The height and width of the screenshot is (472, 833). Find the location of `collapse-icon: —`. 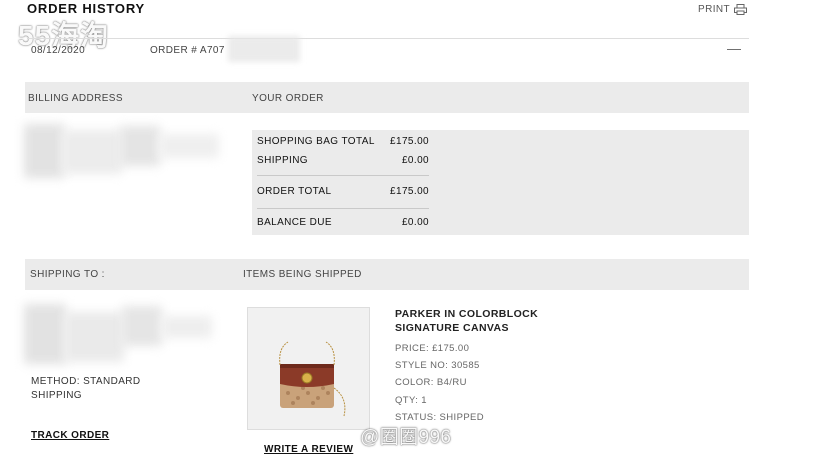

collapse-icon: — is located at coordinates (734, 48).